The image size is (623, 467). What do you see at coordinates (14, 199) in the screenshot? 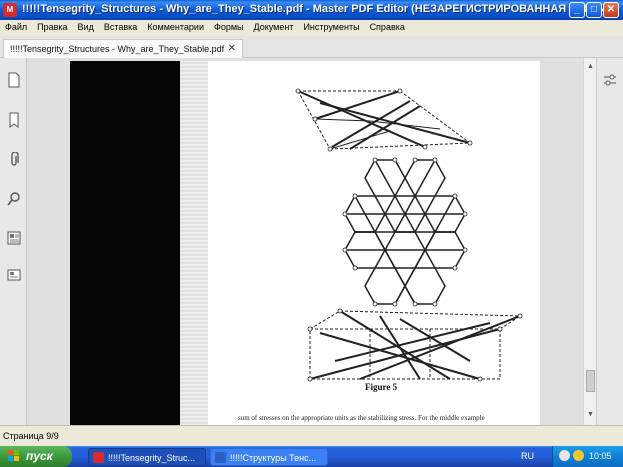
I see `search-icon` at bounding box center [14, 199].